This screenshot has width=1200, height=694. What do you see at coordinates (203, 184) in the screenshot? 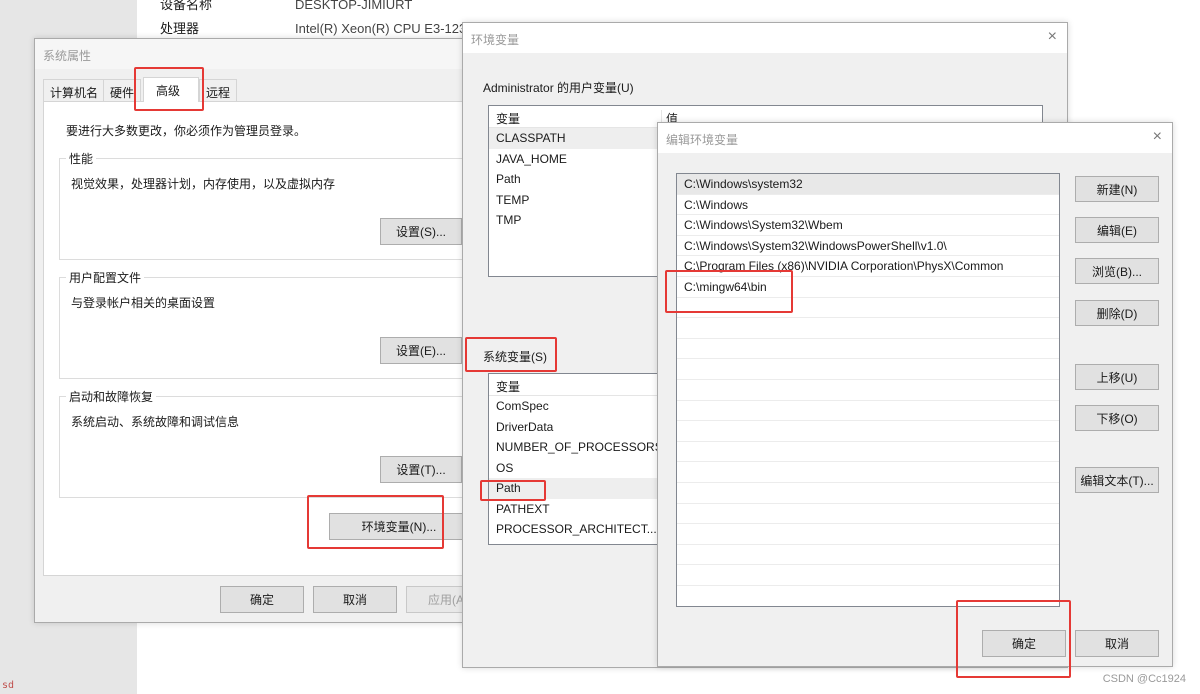
I see `performance-description: 视觉效果，处理器计划，内存使用，以及虚拟内存` at bounding box center [203, 184].